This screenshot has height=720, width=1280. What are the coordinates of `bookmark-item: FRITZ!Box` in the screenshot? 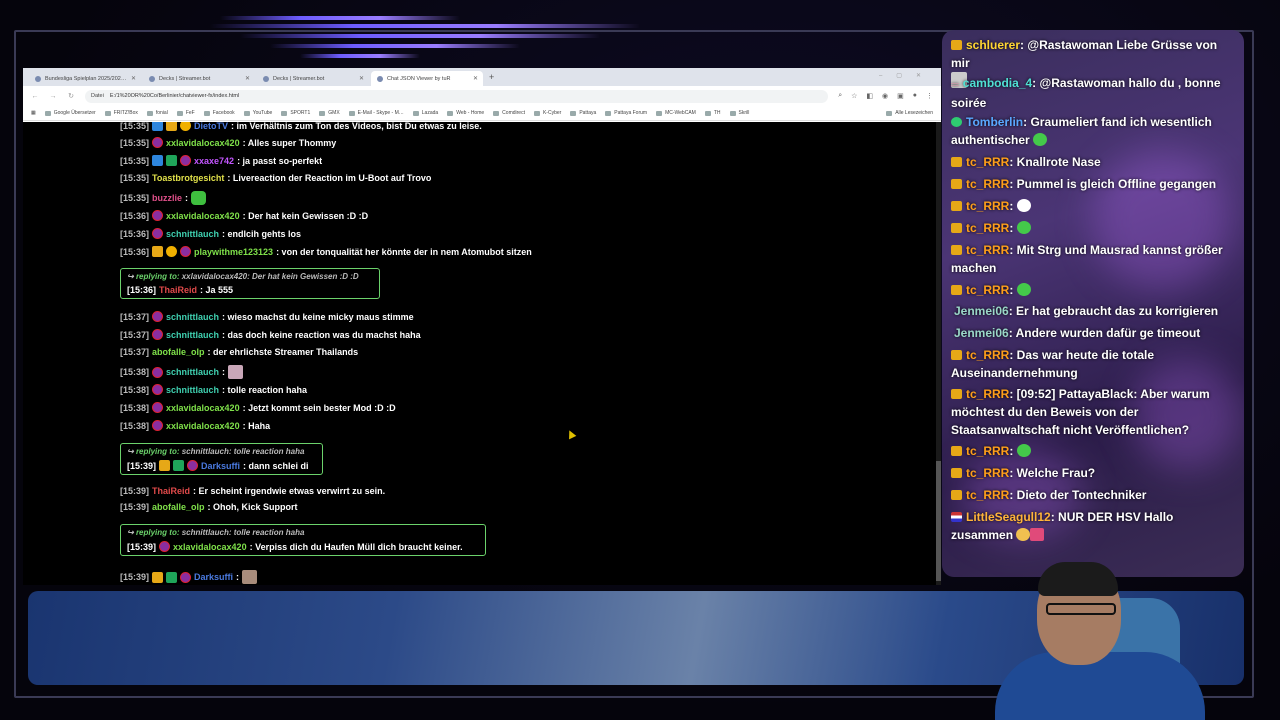 It's located at (121, 113).